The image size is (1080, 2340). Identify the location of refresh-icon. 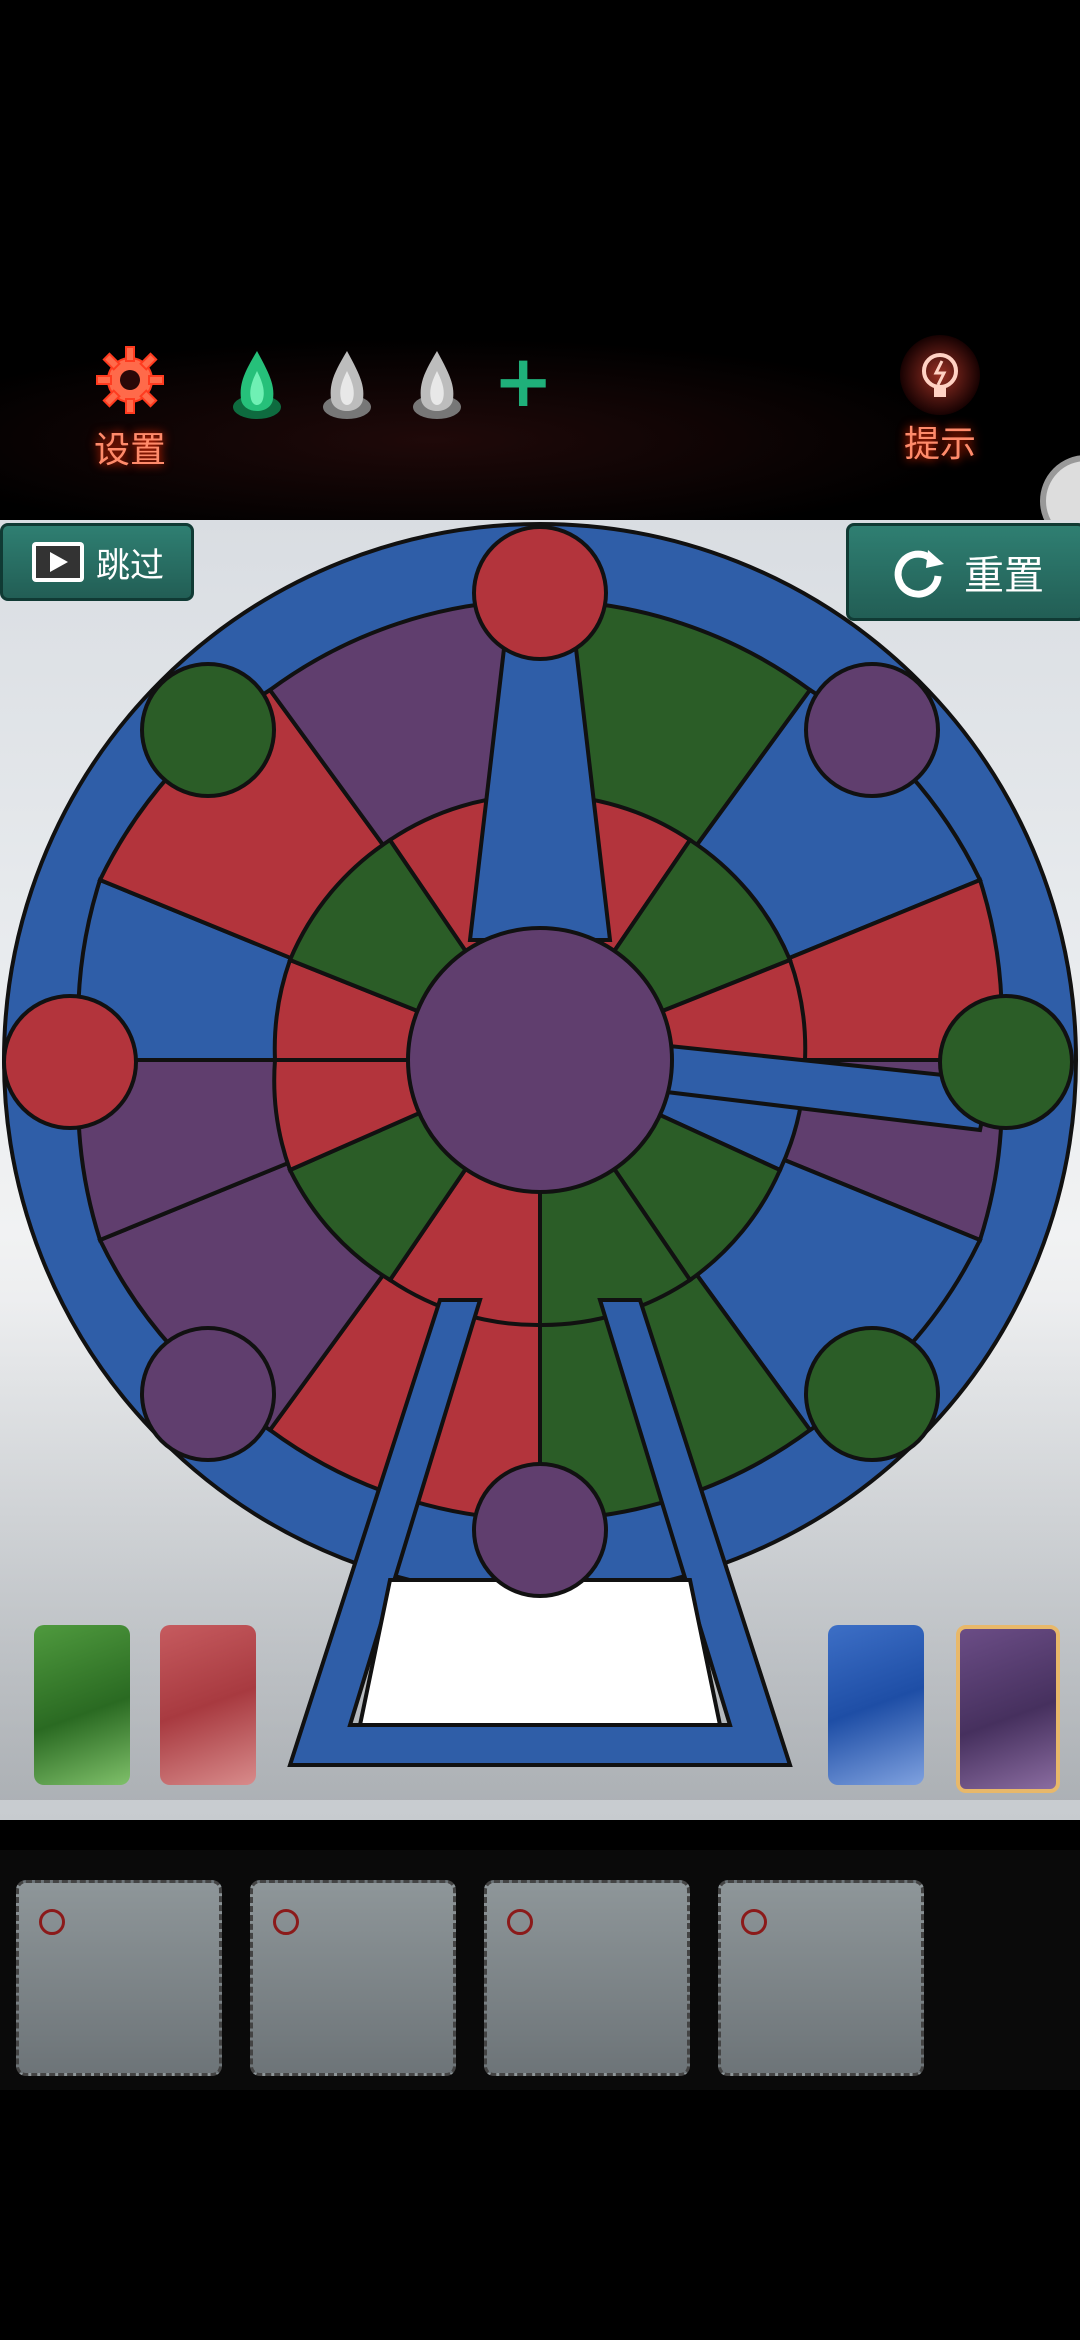
(919, 574).